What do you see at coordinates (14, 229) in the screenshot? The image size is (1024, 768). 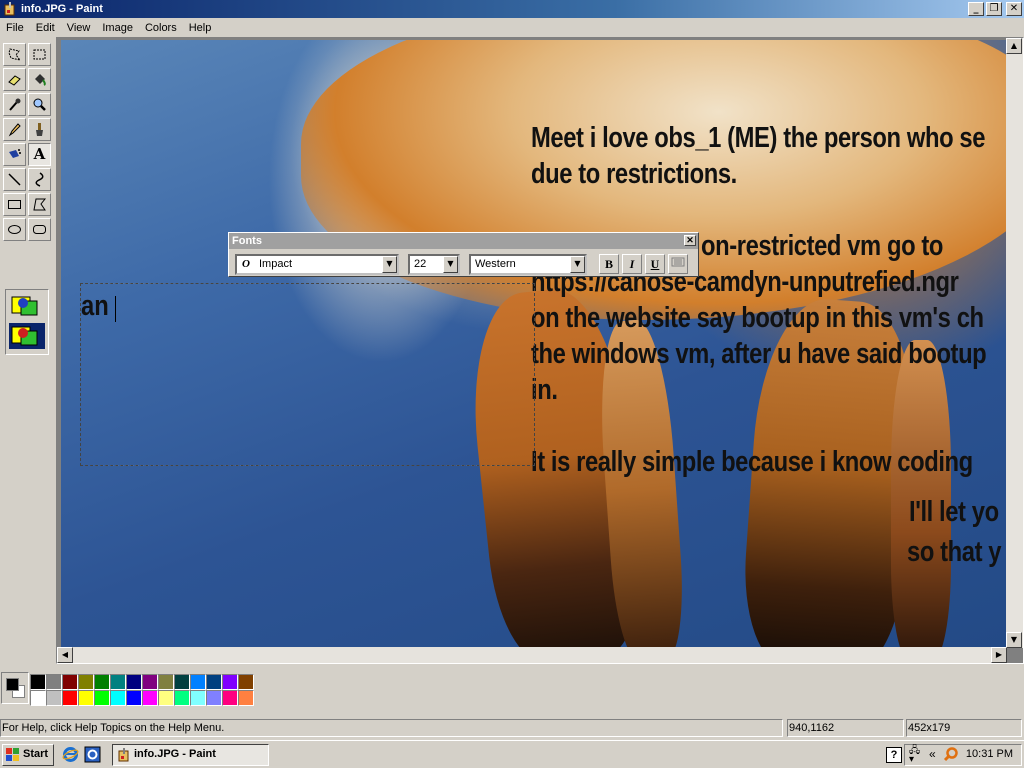 I see `ellipse-tool` at bounding box center [14, 229].